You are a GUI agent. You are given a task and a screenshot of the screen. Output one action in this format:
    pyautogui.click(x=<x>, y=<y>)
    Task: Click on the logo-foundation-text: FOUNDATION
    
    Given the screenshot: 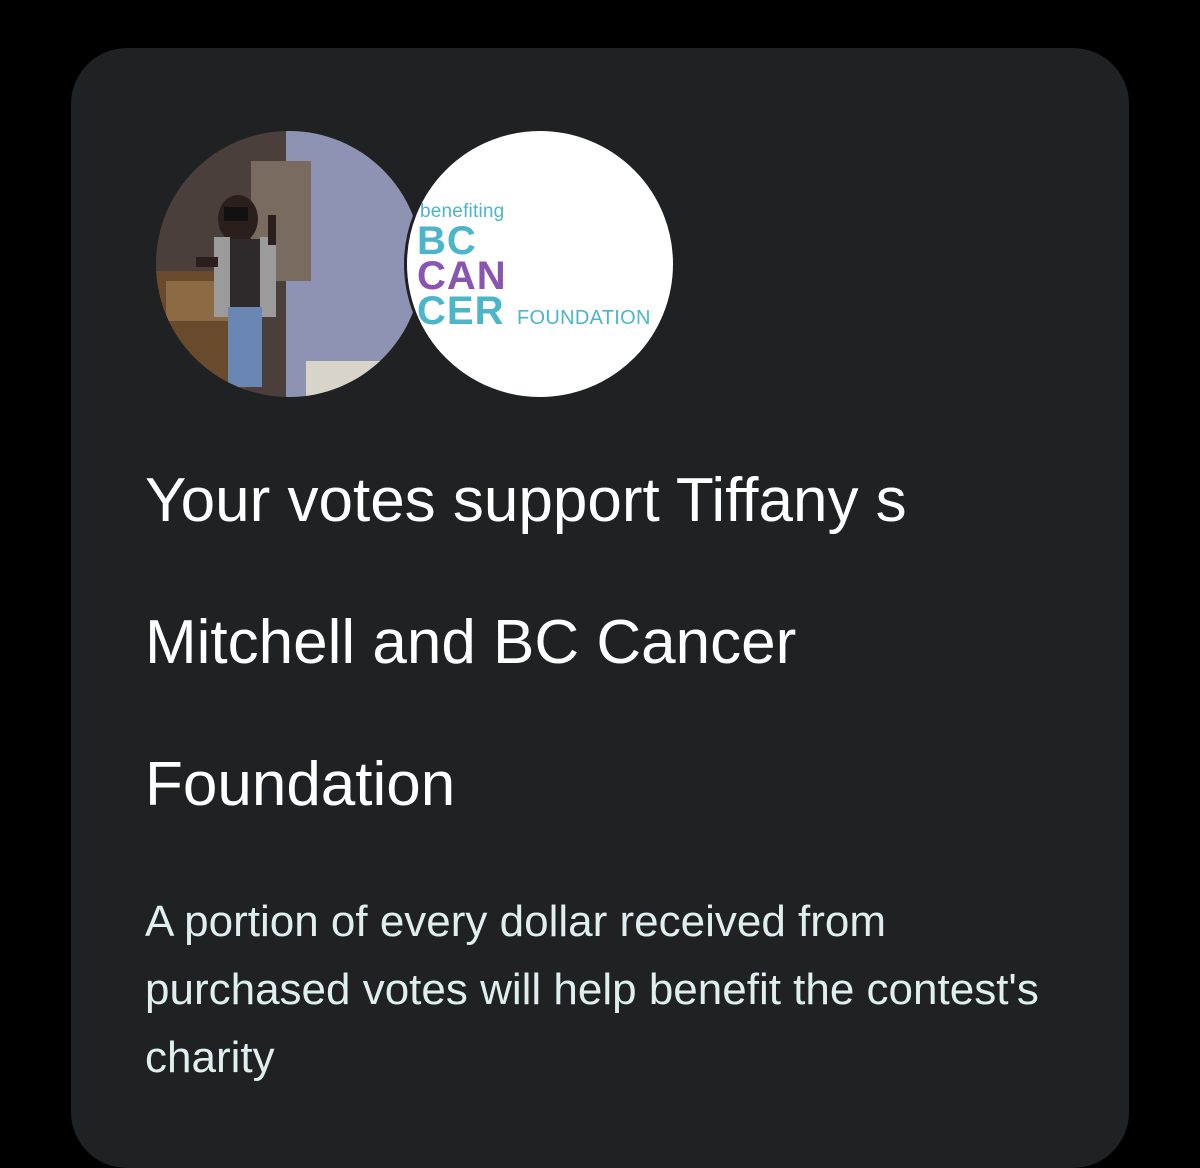 What is the action you would take?
    pyautogui.click(x=584, y=318)
    